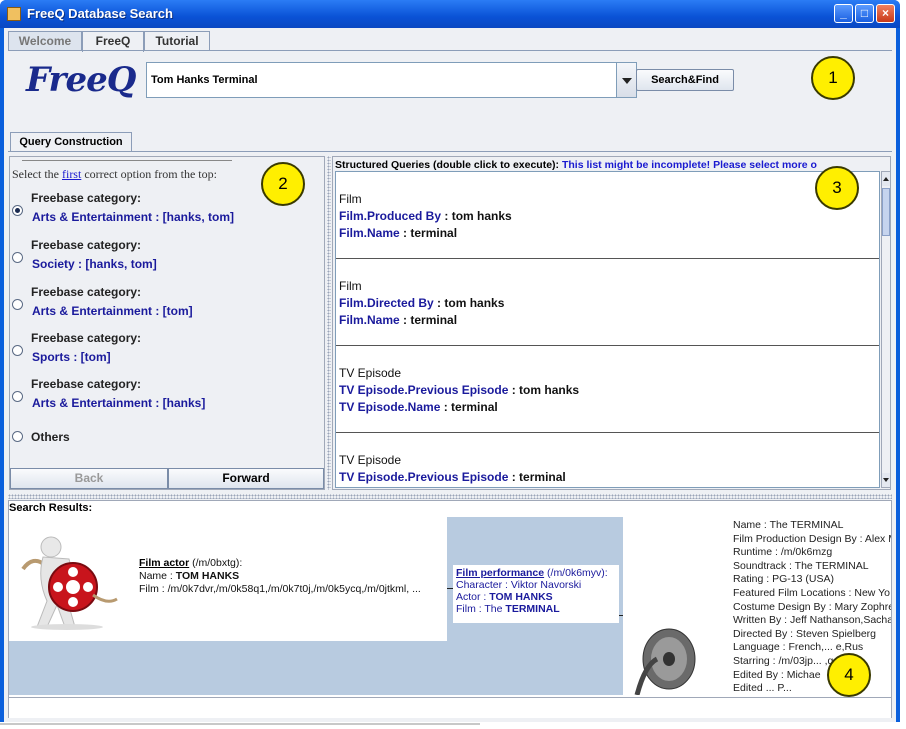 The image size is (906, 729). What do you see at coordinates (94, 264) in the screenshot?
I see `option-value: Society : [hanks, tom]` at bounding box center [94, 264].